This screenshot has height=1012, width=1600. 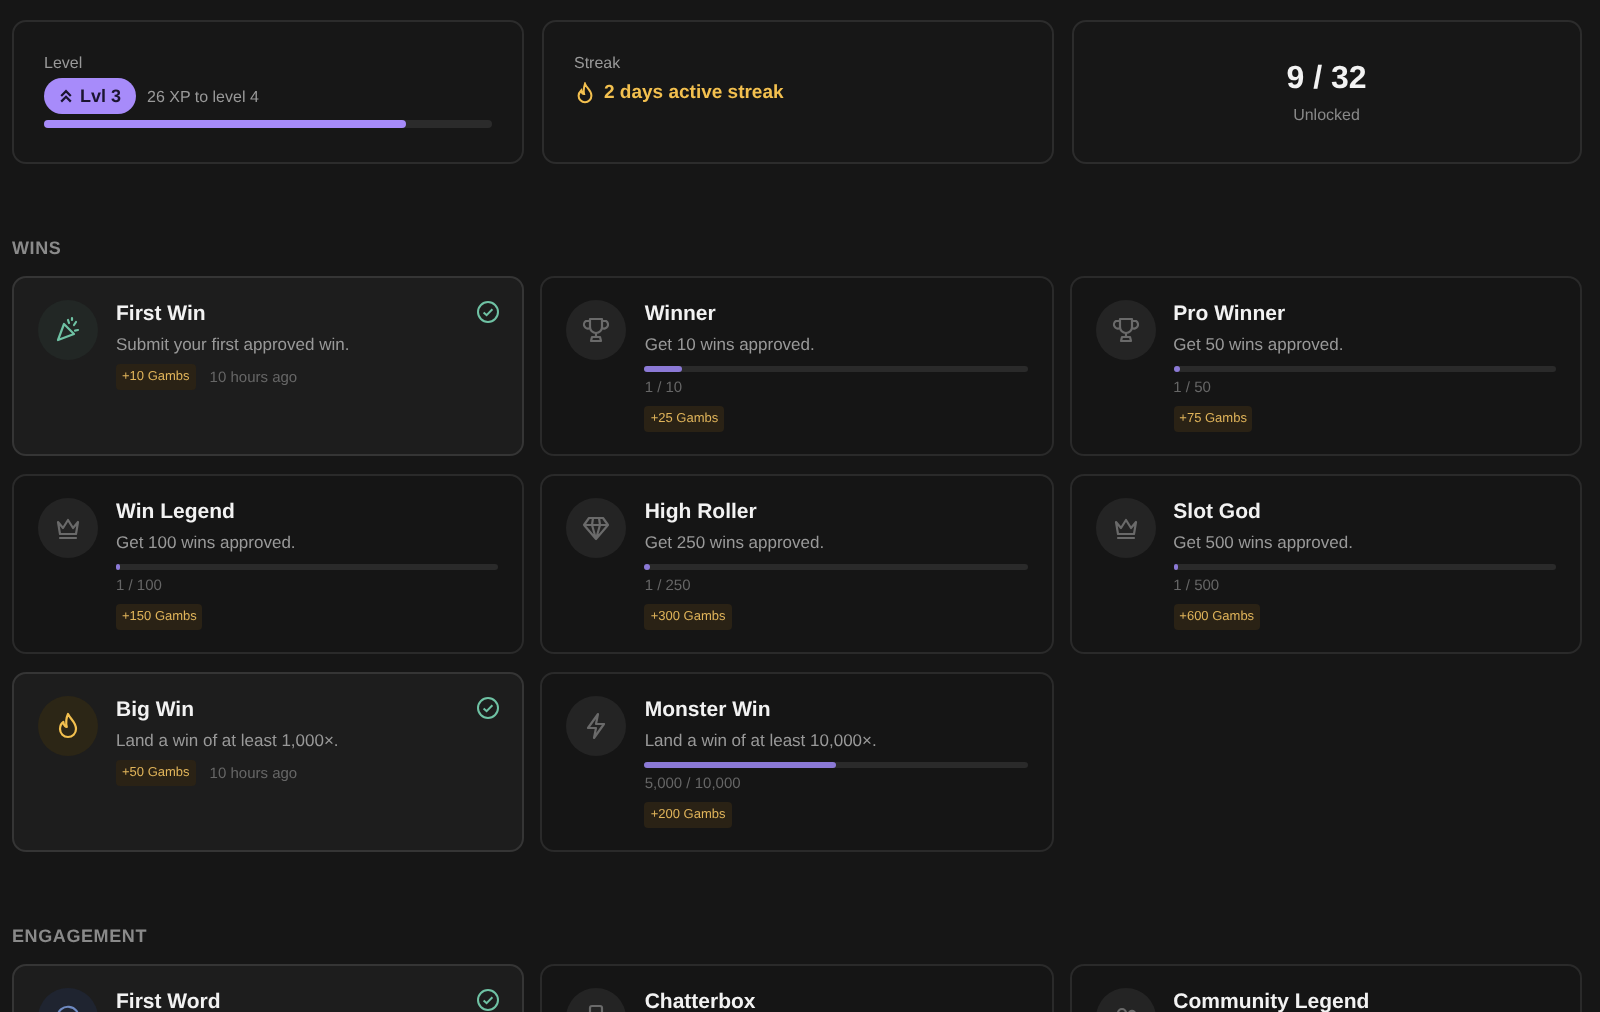 What do you see at coordinates (1263, 542) in the screenshot?
I see `achievement-description: Get 500 wins approved.` at bounding box center [1263, 542].